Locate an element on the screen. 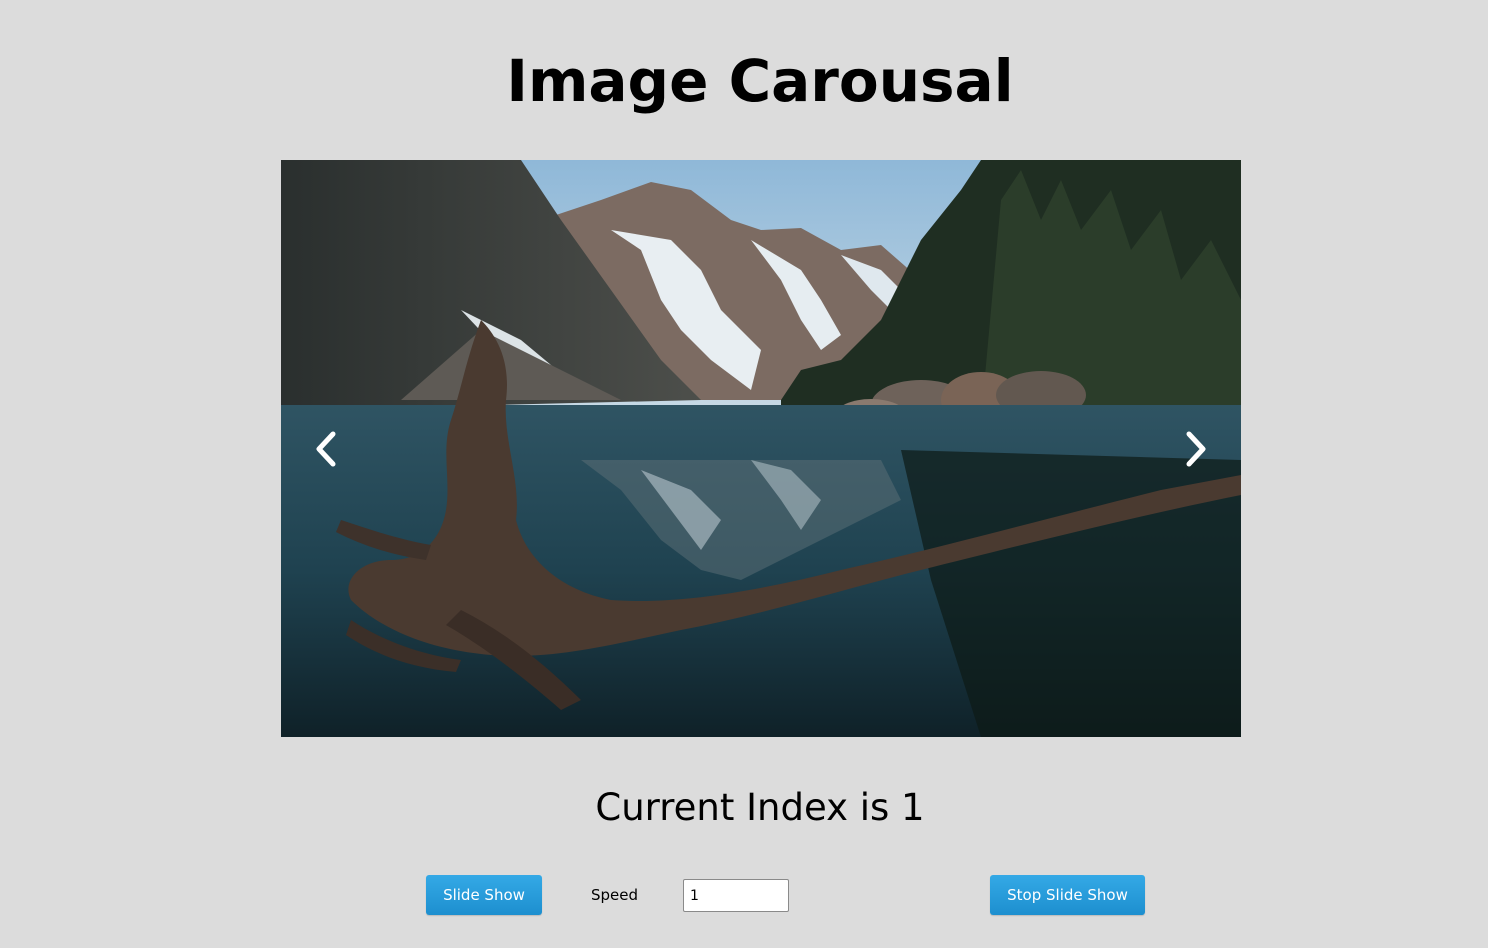 The width and height of the screenshot is (1488, 948). chevron-right-icon is located at coordinates (1196, 449).